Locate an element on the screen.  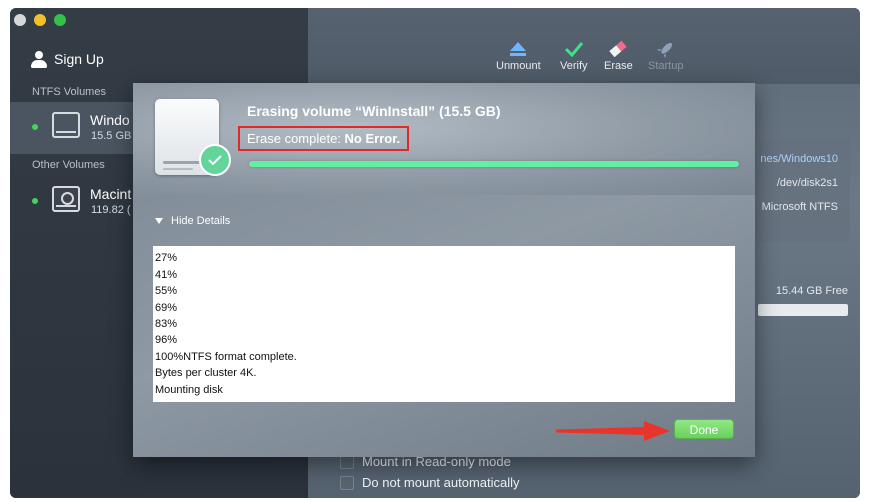
other-volumes-heading: Other Volumes is located at coordinates (68, 165).